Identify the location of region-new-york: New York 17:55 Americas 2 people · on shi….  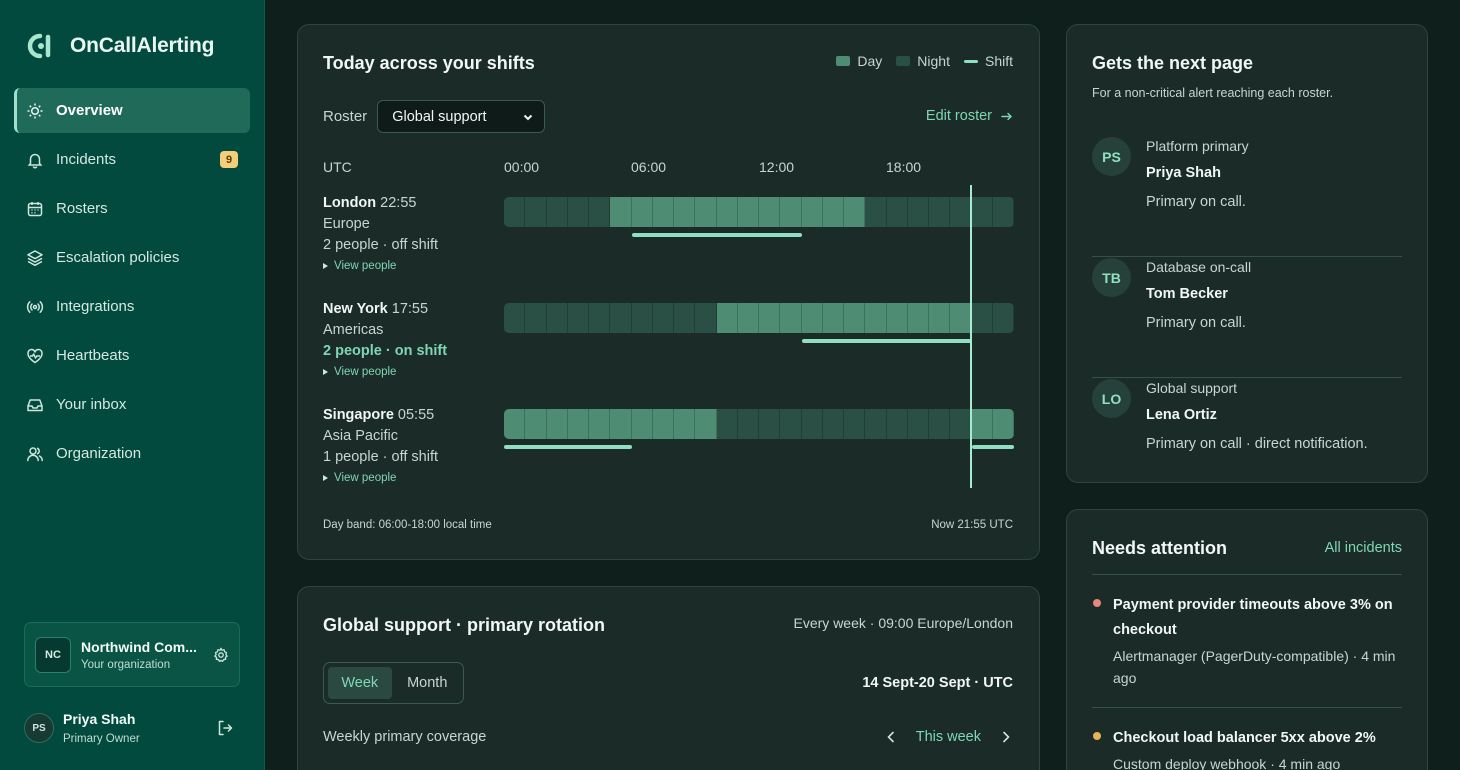
(408, 339).